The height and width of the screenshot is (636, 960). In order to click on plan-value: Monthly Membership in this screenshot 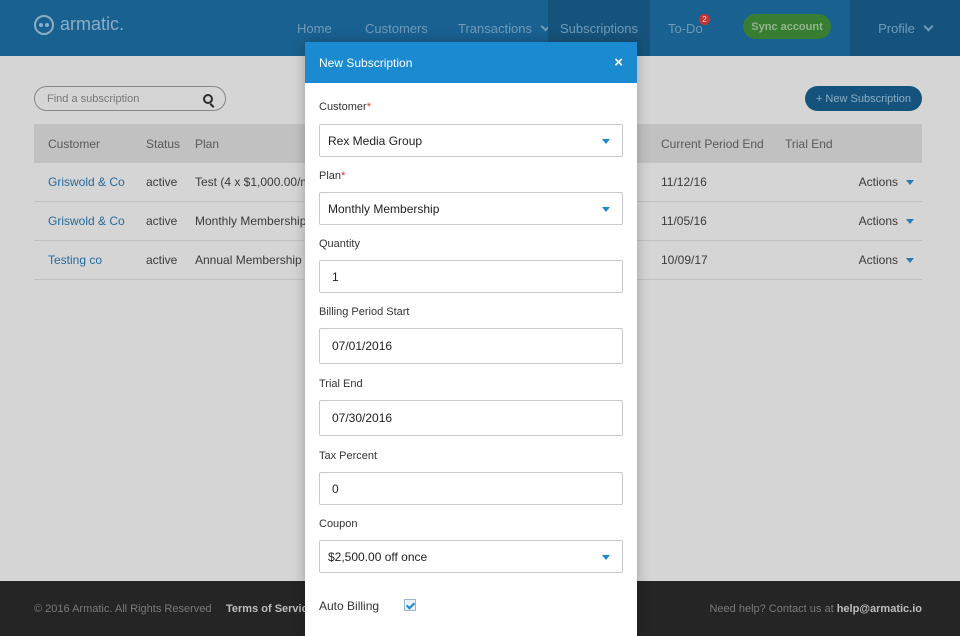, I will do `click(384, 208)`.